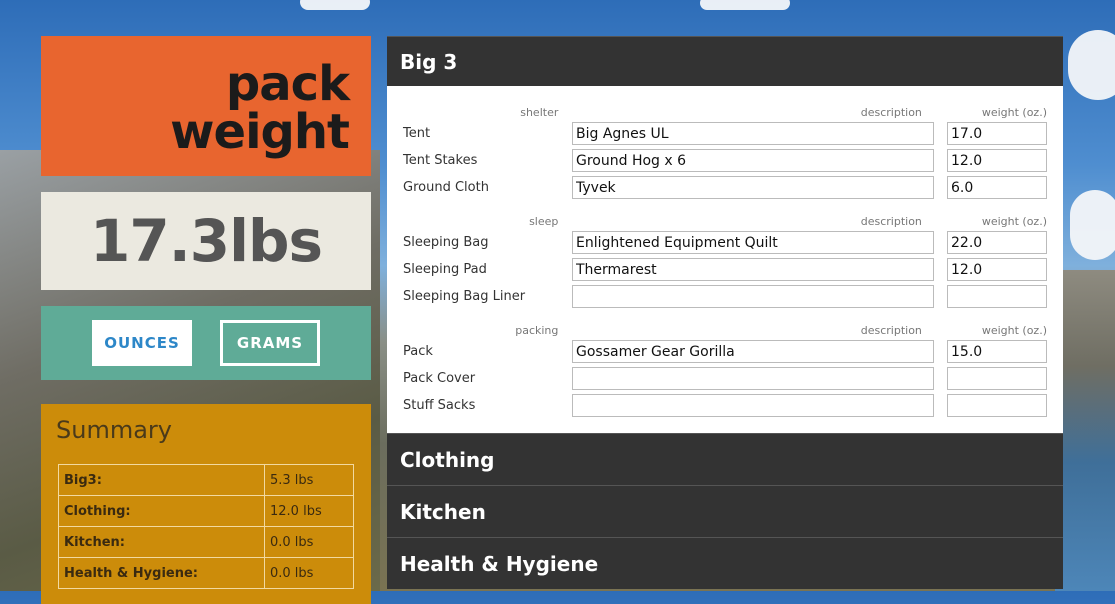  I want to click on gear-row: Tent, so click(725, 133).